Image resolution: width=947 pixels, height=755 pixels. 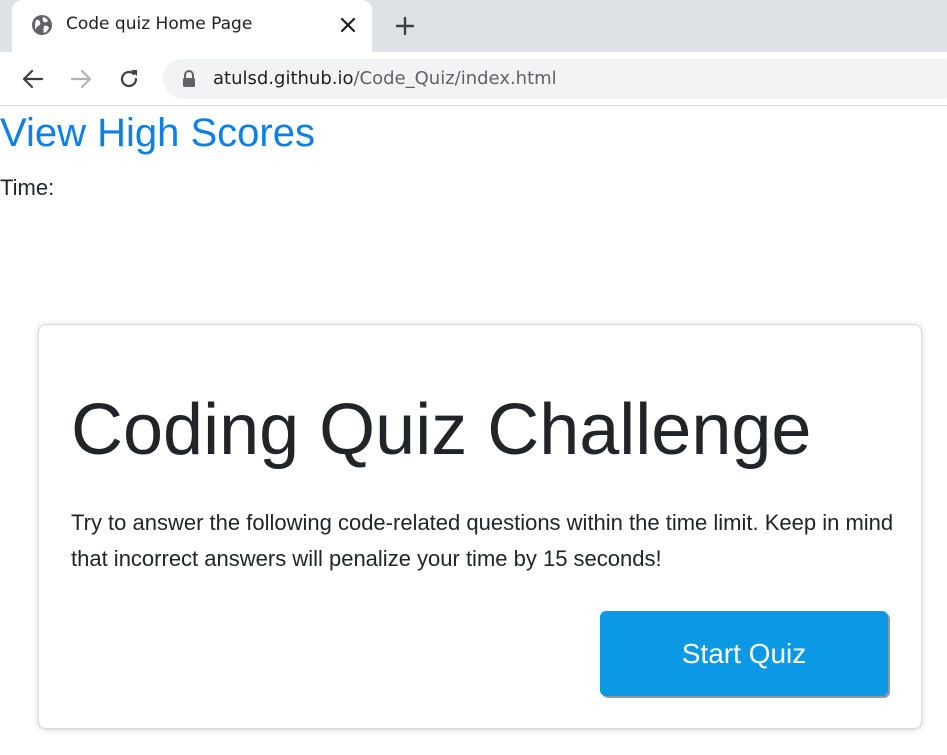 What do you see at coordinates (441, 430) in the screenshot?
I see `quiz-title: Coding Quiz Challenge` at bounding box center [441, 430].